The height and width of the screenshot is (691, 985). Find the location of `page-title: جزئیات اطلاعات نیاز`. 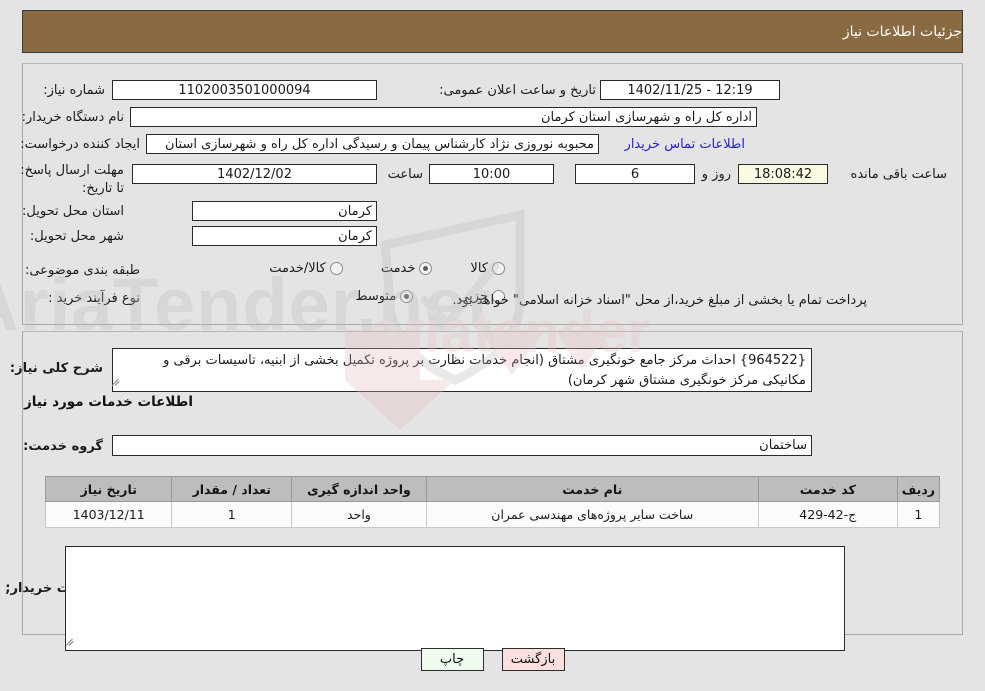

page-title: جزئیات اطلاعات نیاز is located at coordinates (902, 31).